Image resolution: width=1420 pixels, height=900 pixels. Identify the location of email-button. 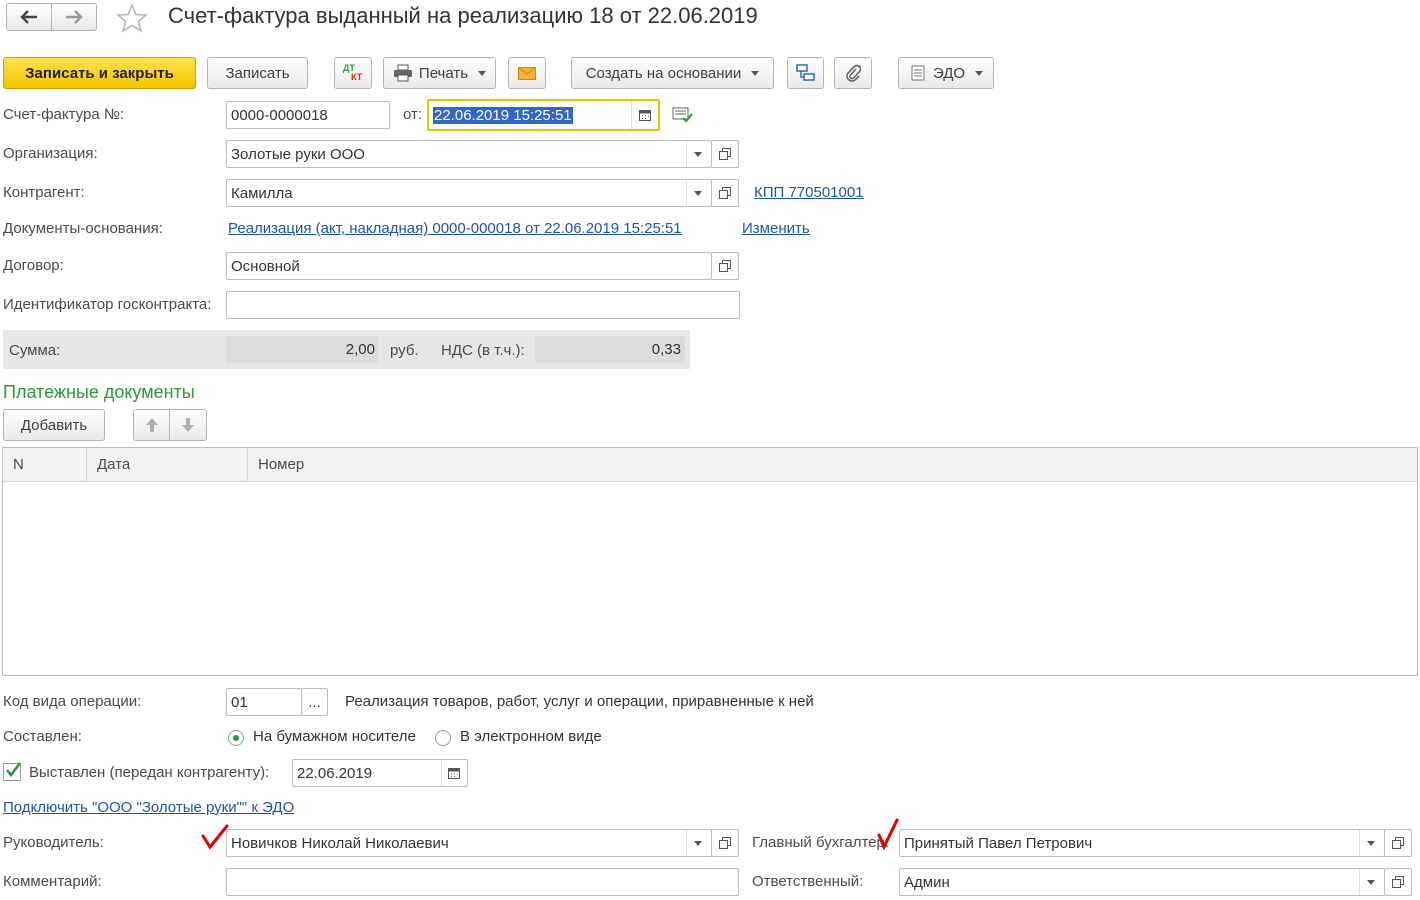
(527, 73).